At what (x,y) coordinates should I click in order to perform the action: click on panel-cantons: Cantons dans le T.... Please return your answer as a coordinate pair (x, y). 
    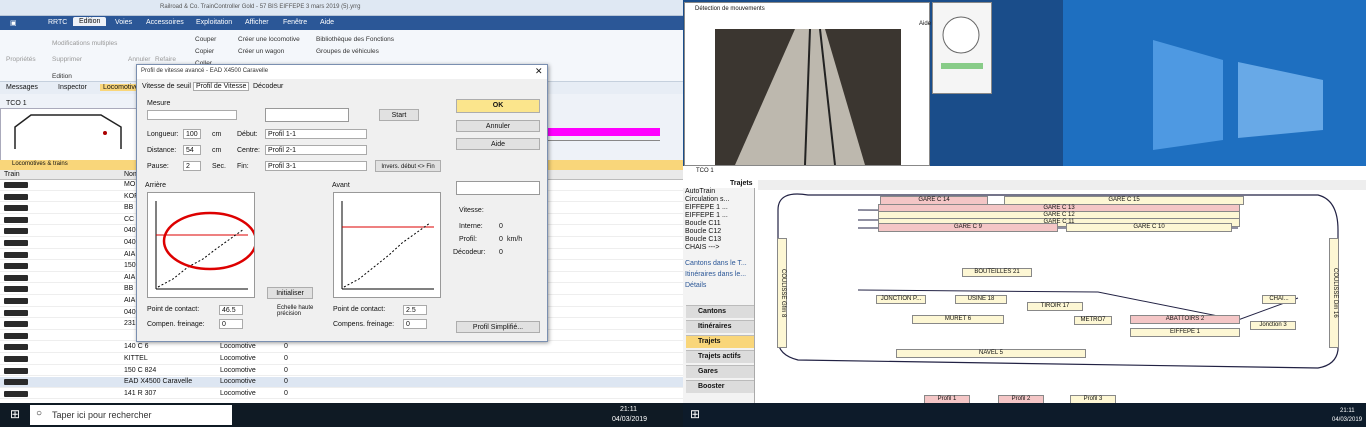
    Looking at the image, I should click on (716, 263).